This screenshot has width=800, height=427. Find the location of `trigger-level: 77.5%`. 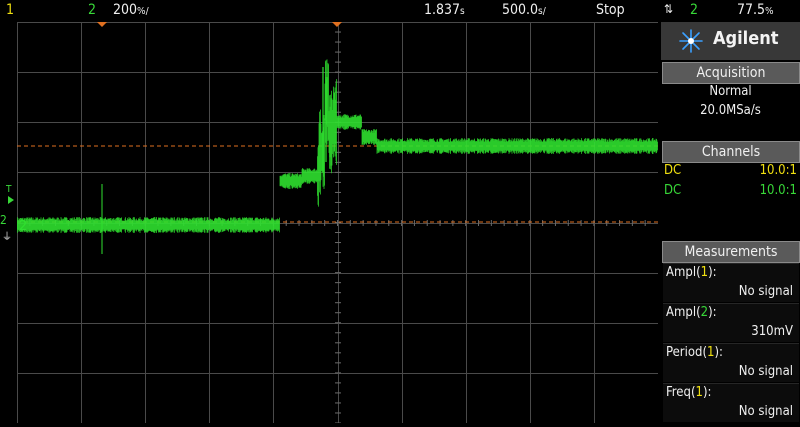

trigger-level: 77.5% is located at coordinates (755, 10).